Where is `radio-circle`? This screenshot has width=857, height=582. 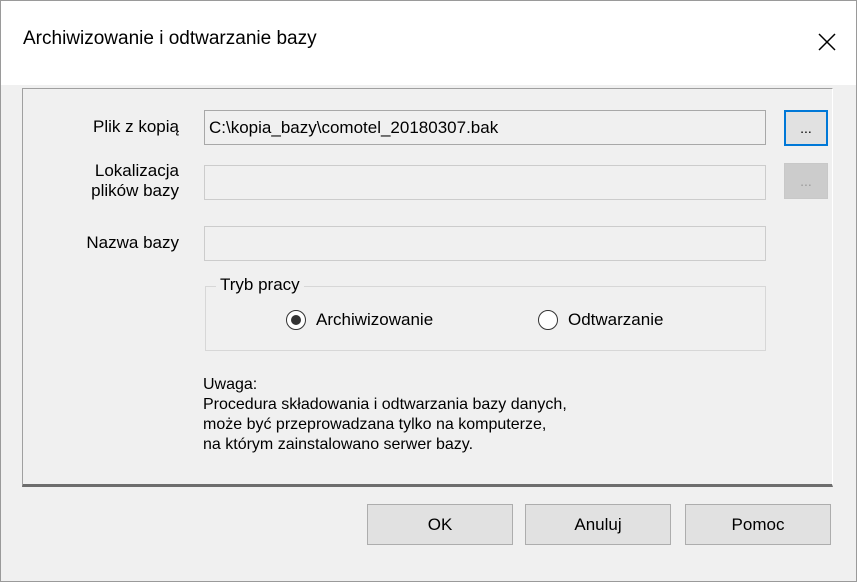
radio-circle is located at coordinates (548, 320).